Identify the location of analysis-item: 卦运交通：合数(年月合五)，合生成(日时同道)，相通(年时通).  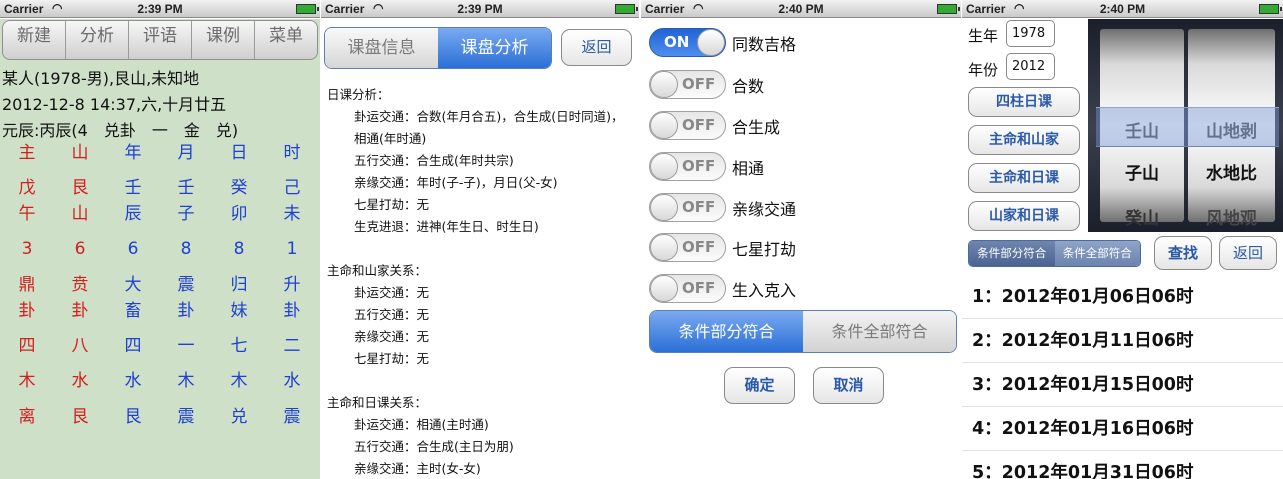
(489, 127).